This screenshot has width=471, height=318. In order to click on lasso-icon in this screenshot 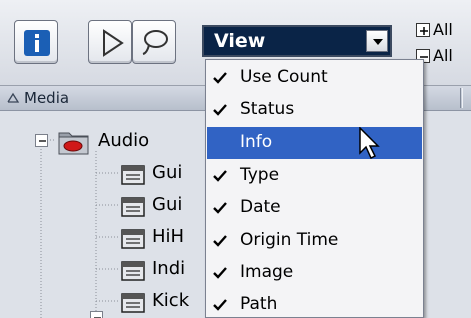, I will do `click(155, 42)`.